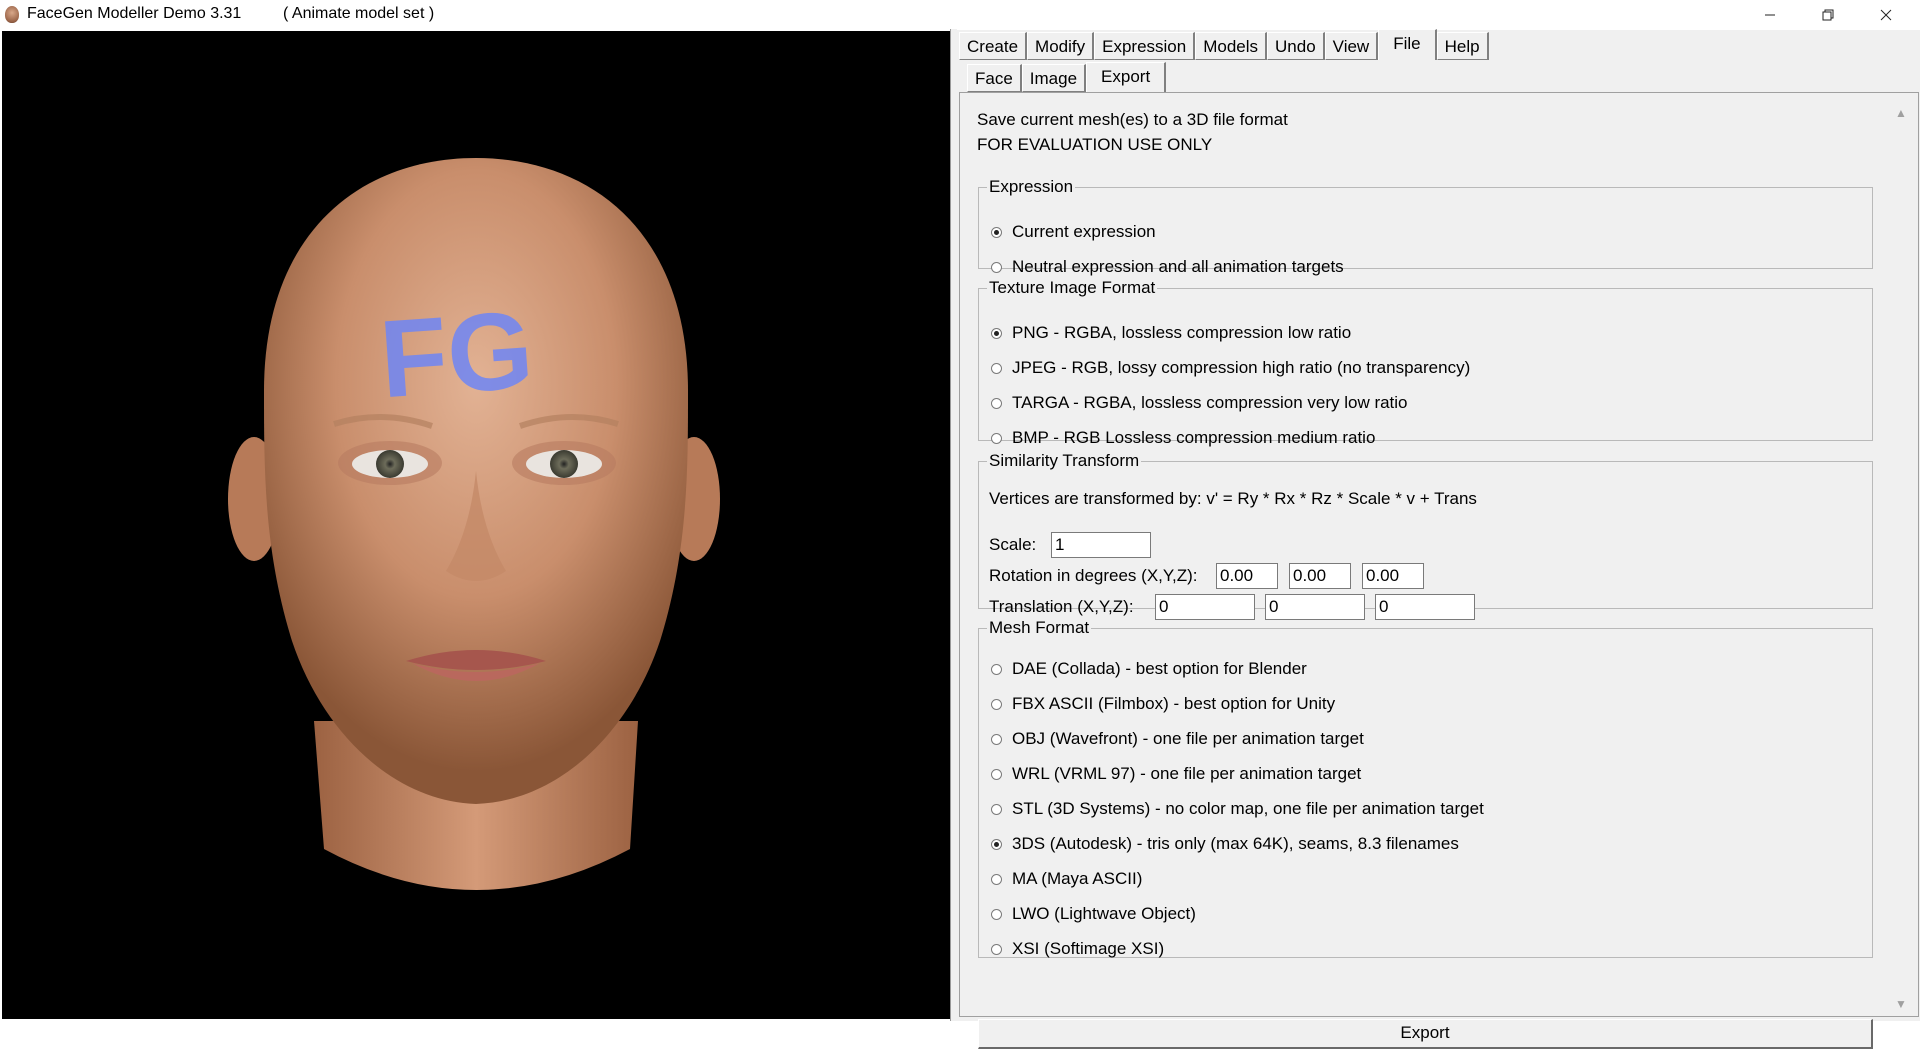  Describe the element at coordinates (1205, 607) in the screenshot. I see `translation-x-input` at that location.